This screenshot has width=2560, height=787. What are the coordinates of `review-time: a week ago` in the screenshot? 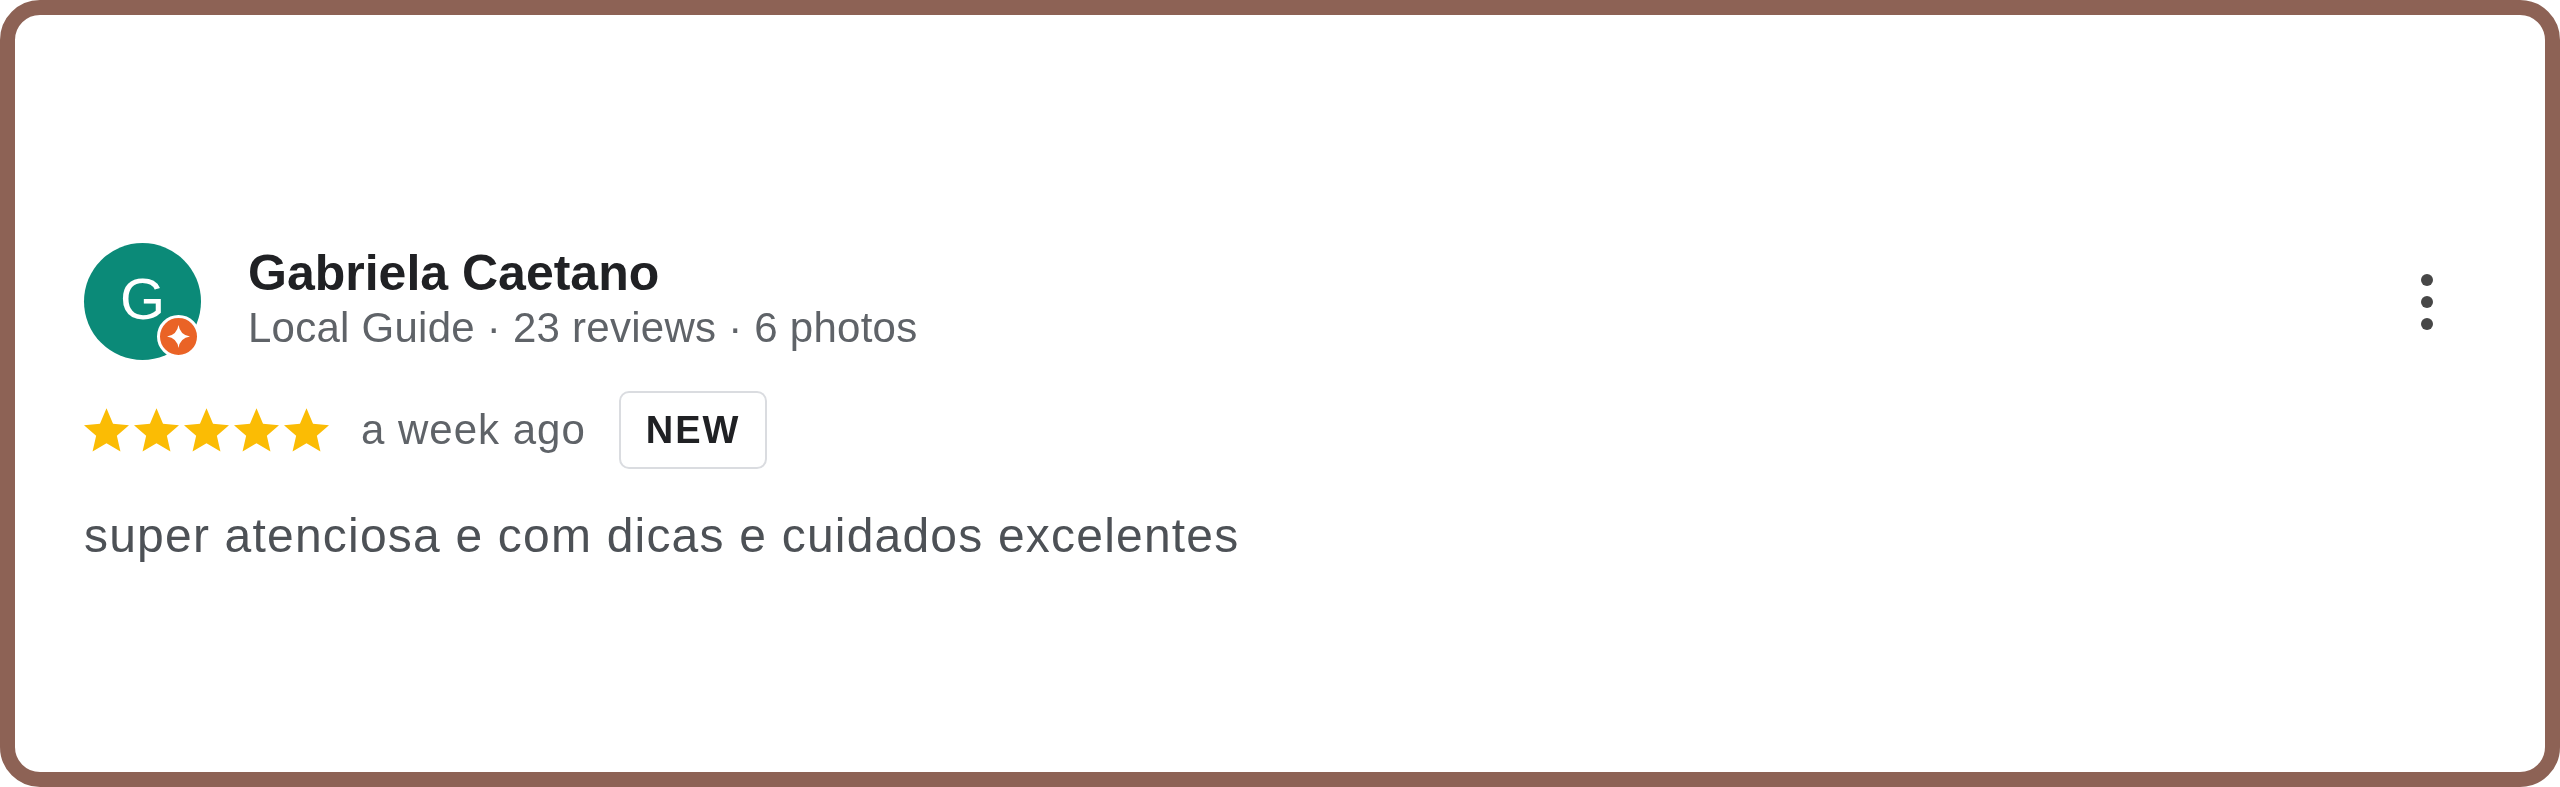 It's located at (473, 430).